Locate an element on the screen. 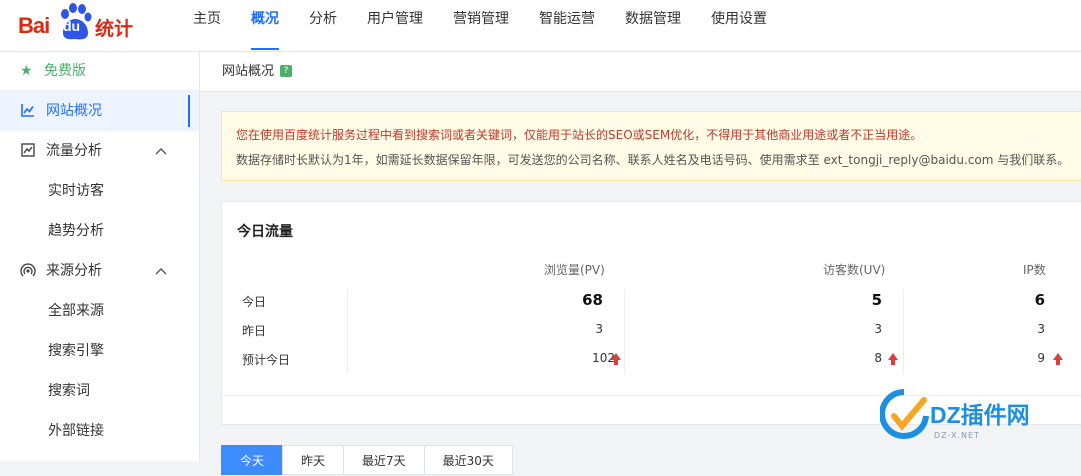 This screenshot has width=1081, height=476. broadcast-icon is located at coordinates (28, 270).